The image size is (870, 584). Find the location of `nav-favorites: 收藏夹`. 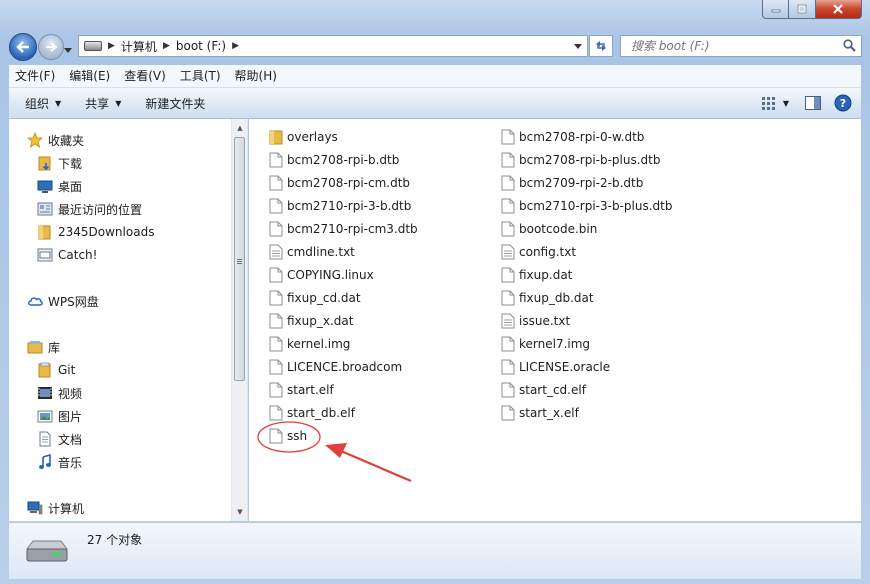

nav-favorites: 收藏夹 is located at coordinates (55, 140).